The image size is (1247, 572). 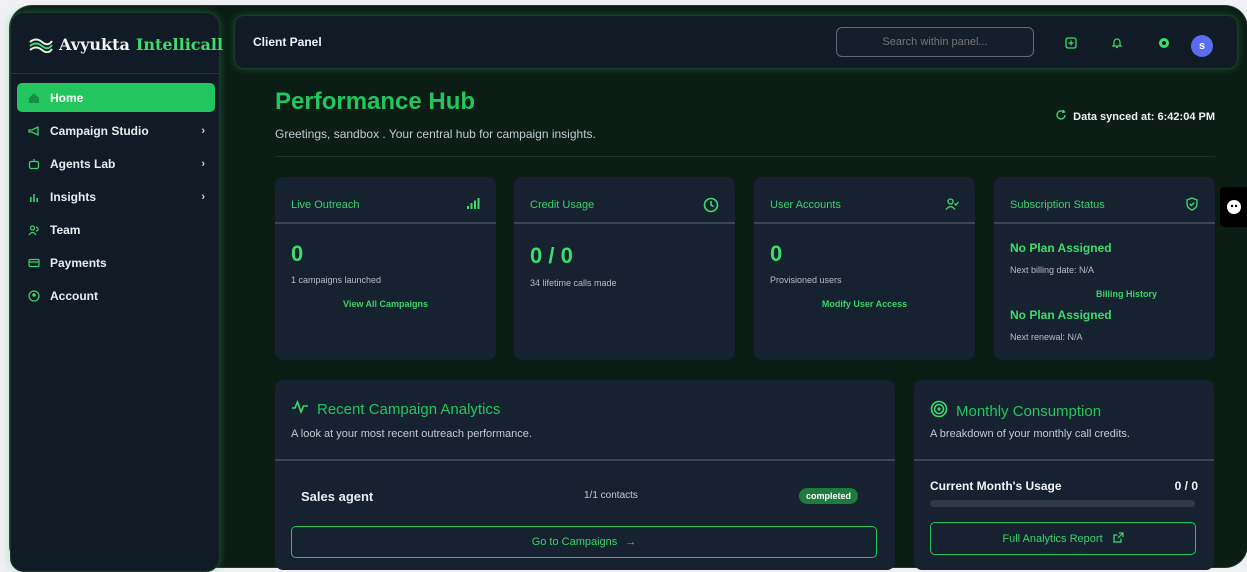 What do you see at coordinates (1071, 43) in the screenshot?
I see `add-square-icon` at bounding box center [1071, 43].